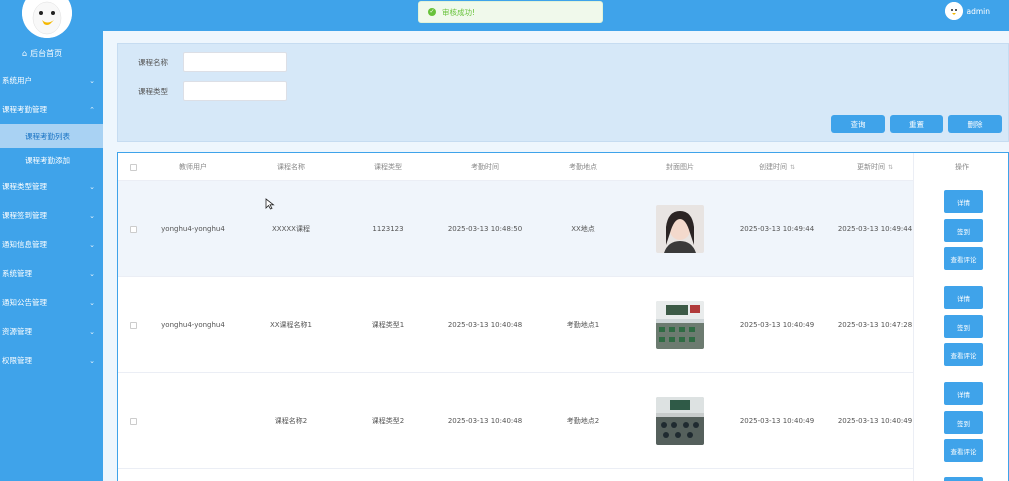 The image size is (1009, 481). I want to click on sidebar-item-label: 系统管理, so click(17, 273).